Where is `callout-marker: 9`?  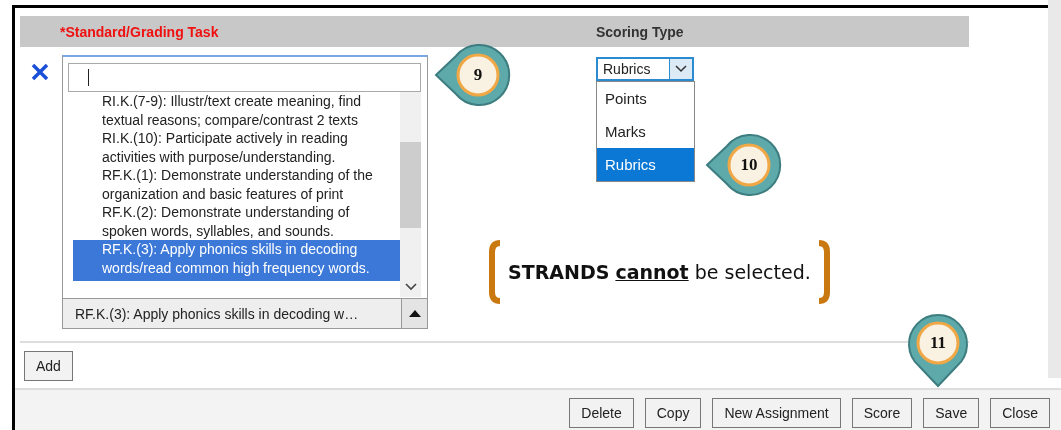 callout-marker: 9 is located at coordinates (473, 75).